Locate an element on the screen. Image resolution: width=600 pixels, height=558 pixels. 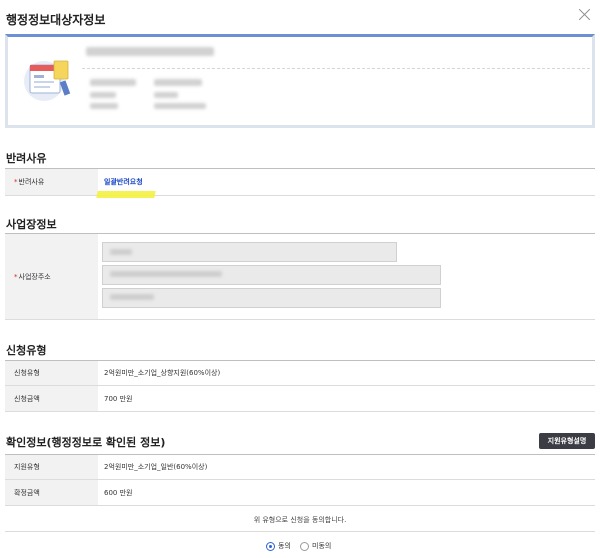
redacted-name is located at coordinates (150, 51).